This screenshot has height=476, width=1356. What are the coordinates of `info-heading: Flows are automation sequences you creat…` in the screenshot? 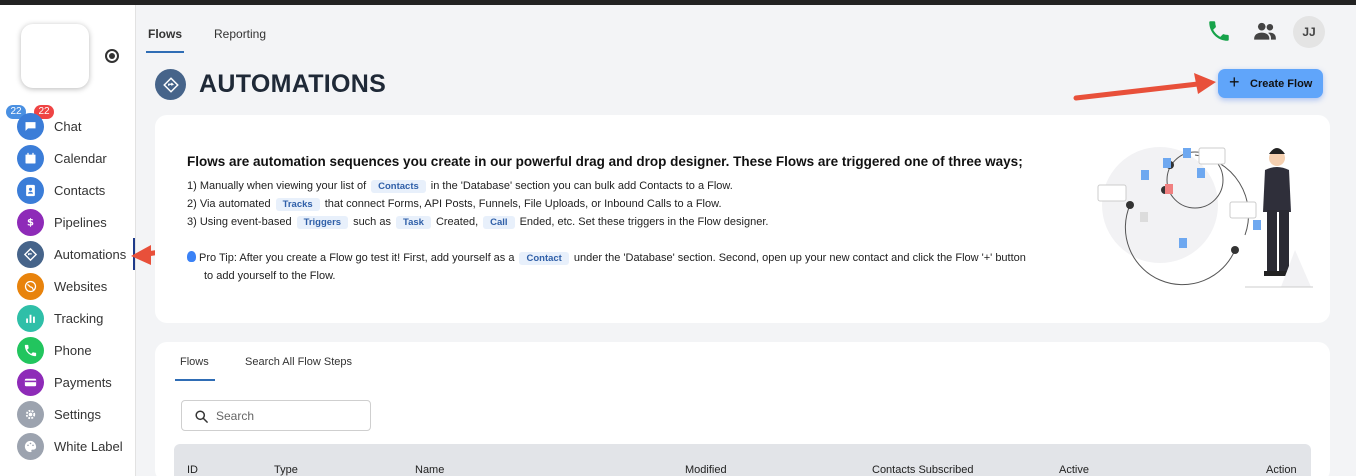 It's located at (605, 161).